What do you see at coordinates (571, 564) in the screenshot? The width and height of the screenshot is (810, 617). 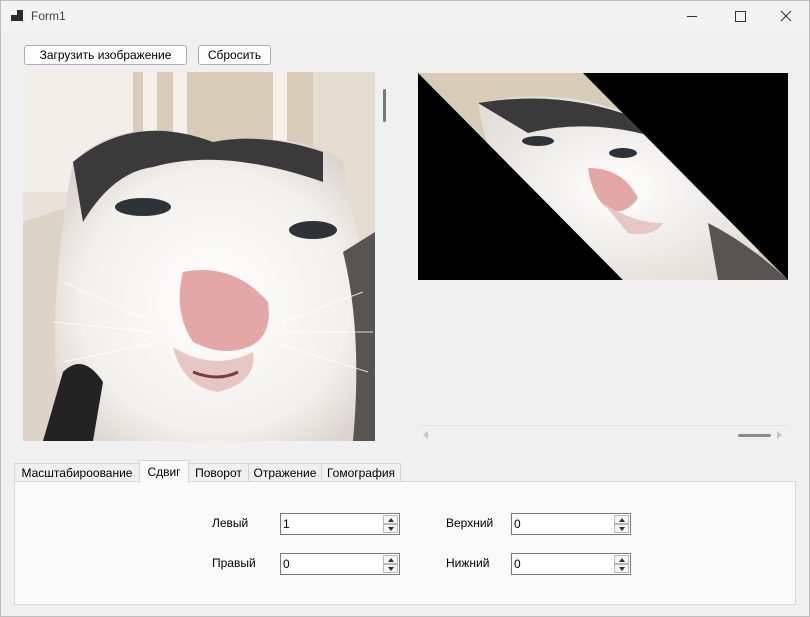 I see `bottom-shear-input: 0` at bounding box center [571, 564].